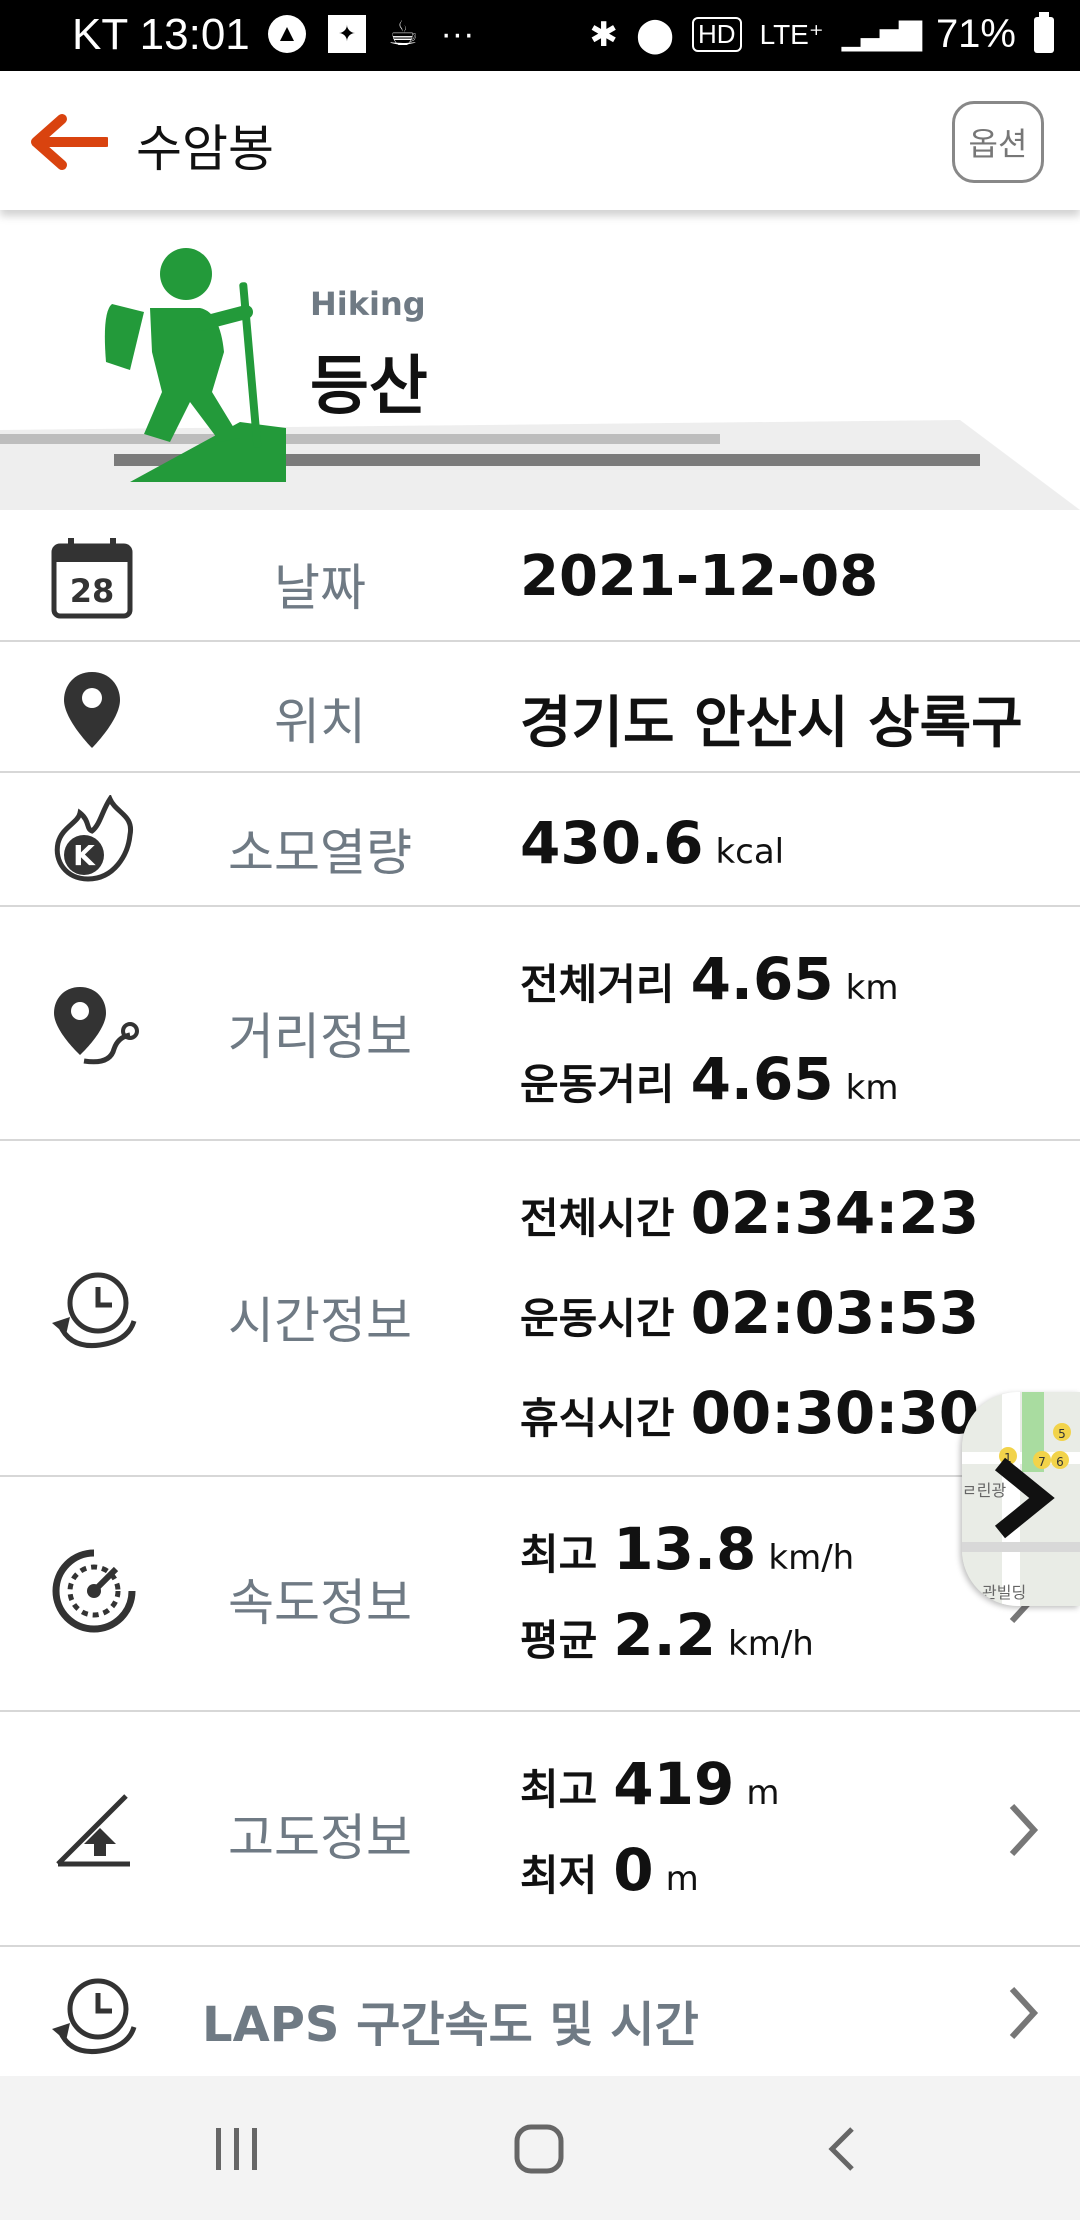  Describe the element at coordinates (771, 1644) in the screenshot. I see `avg-speed-unit: km/h` at that location.